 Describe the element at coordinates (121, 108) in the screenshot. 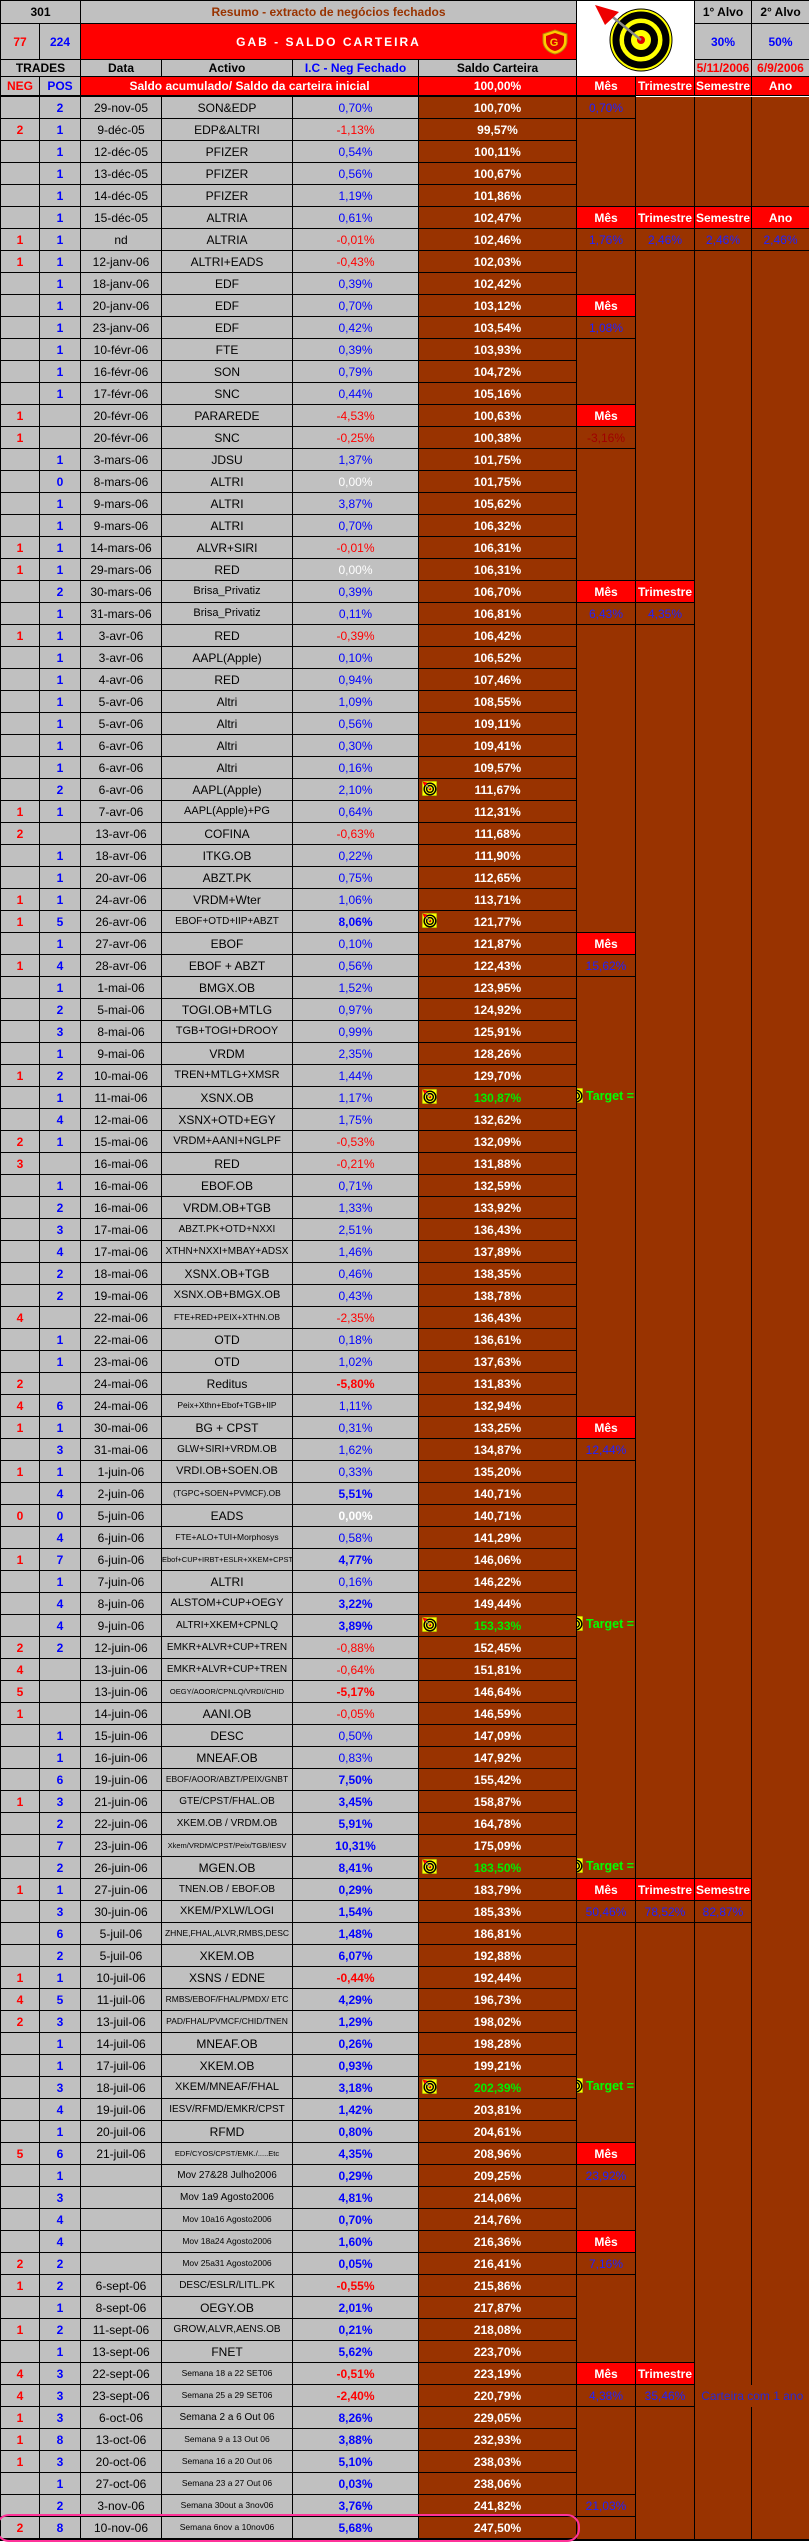

I see `date-cell: 29-nov-05` at that location.